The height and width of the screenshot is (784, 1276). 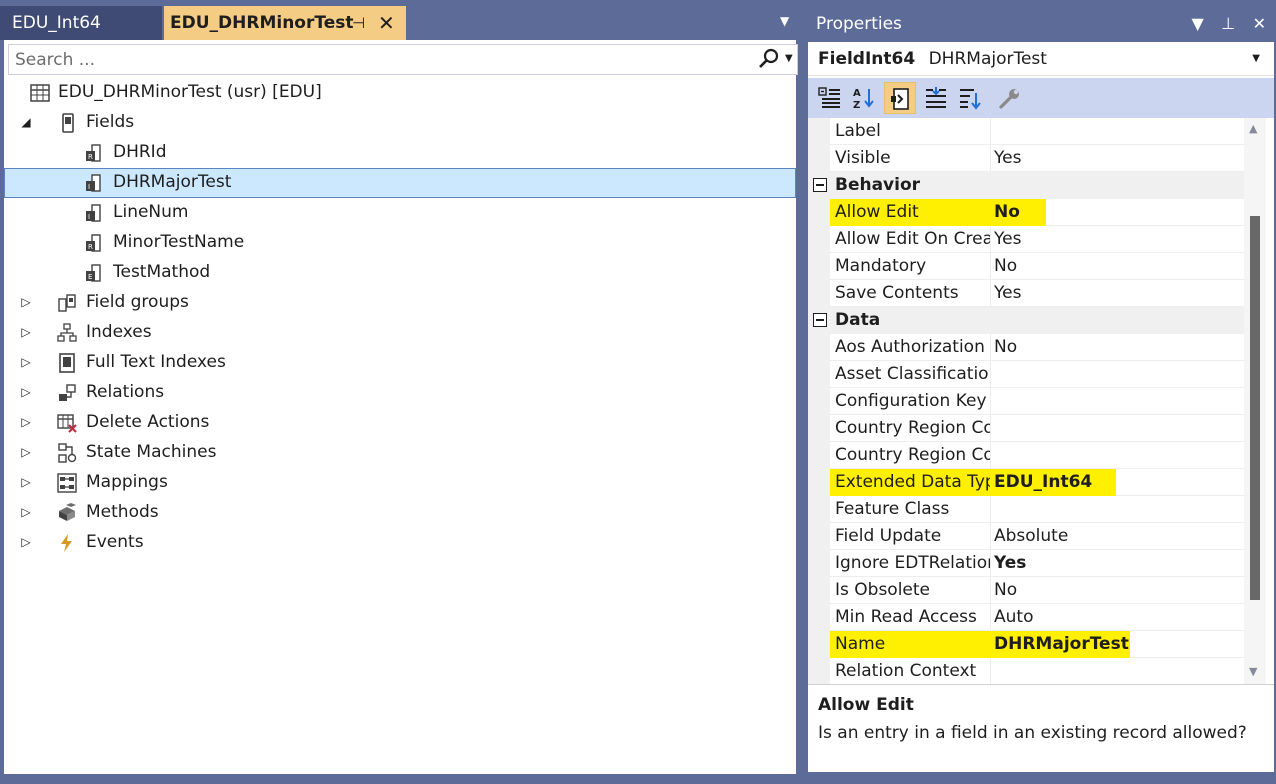 What do you see at coordinates (1026, 671) in the screenshot?
I see `property-row: Relation Context` at bounding box center [1026, 671].